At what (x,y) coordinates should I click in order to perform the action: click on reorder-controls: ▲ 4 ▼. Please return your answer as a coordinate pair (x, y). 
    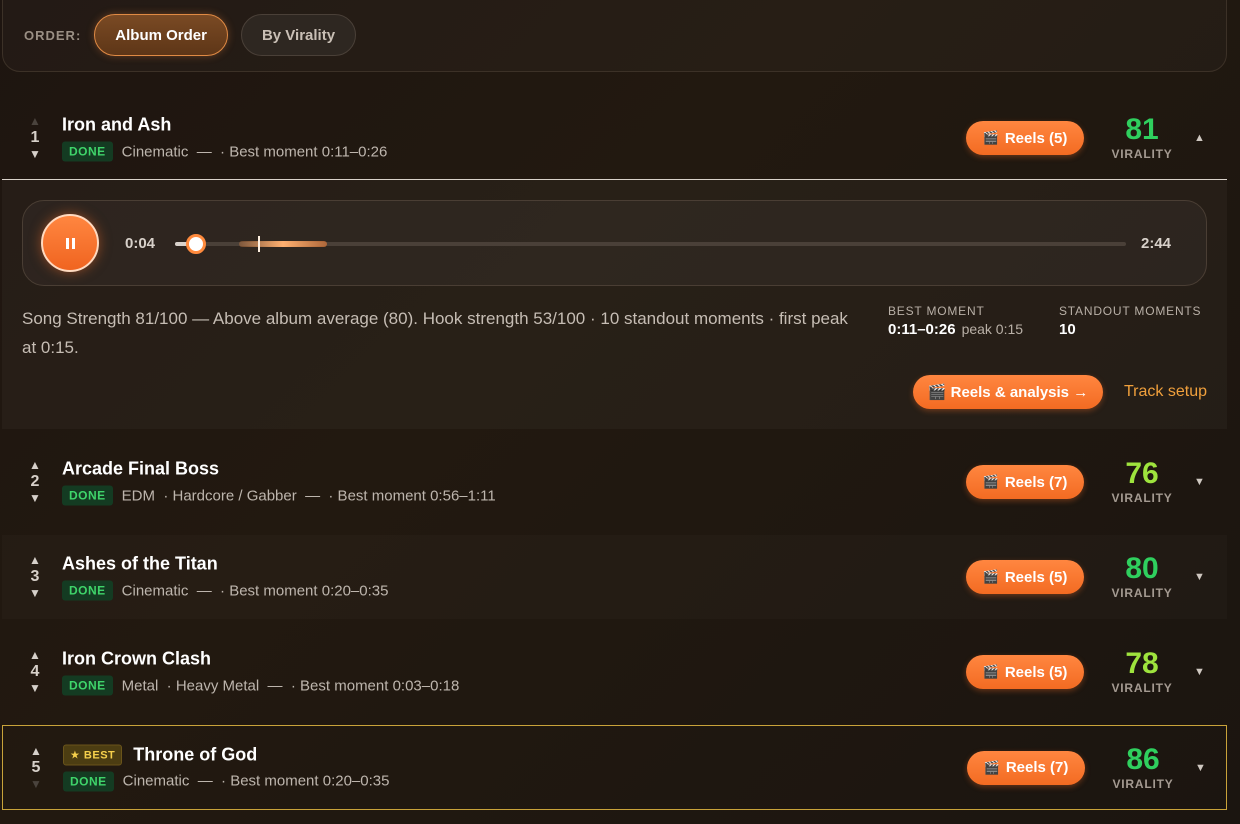
    Looking at the image, I should click on (35, 672).